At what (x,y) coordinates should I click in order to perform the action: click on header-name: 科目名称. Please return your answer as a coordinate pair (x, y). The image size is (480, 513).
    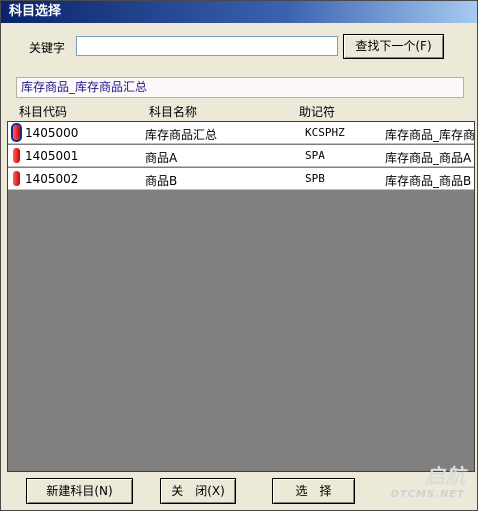
    Looking at the image, I should click on (173, 112).